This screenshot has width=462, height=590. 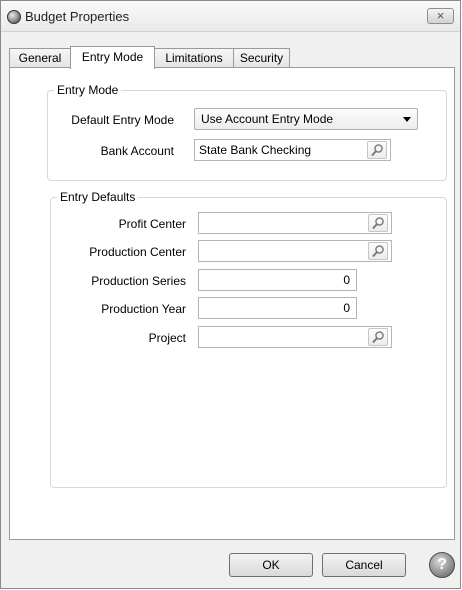 I want to click on default-entry-mode-label: Default Entry Mode, so click(x=122, y=120).